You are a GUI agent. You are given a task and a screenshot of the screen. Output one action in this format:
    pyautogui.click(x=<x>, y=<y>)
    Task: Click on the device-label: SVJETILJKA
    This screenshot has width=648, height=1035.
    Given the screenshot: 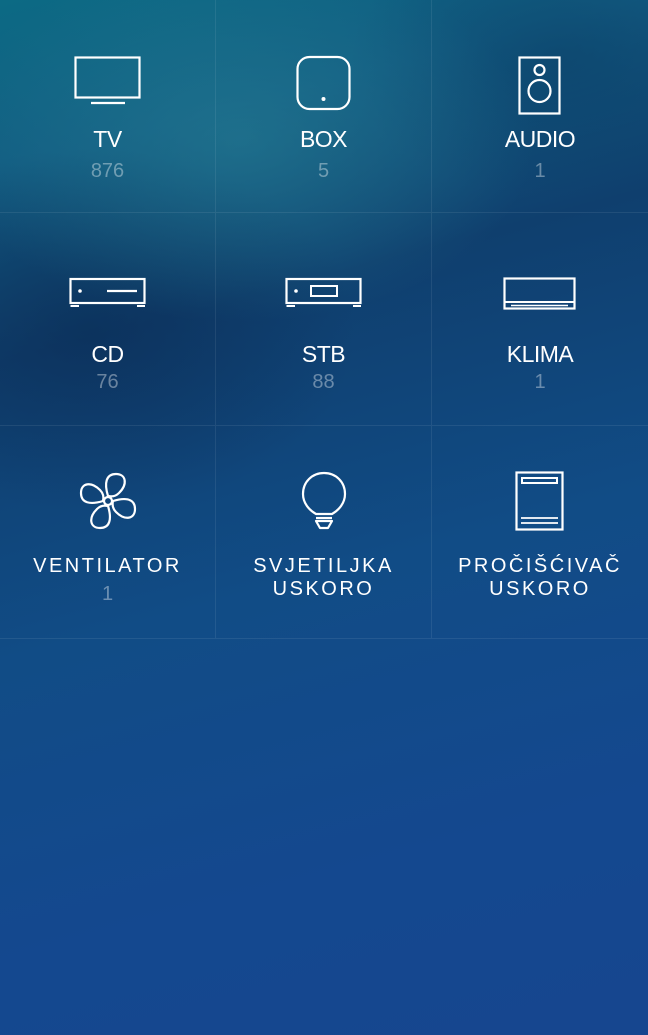 What is the action you would take?
    pyautogui.click(x=323, y=566)
    